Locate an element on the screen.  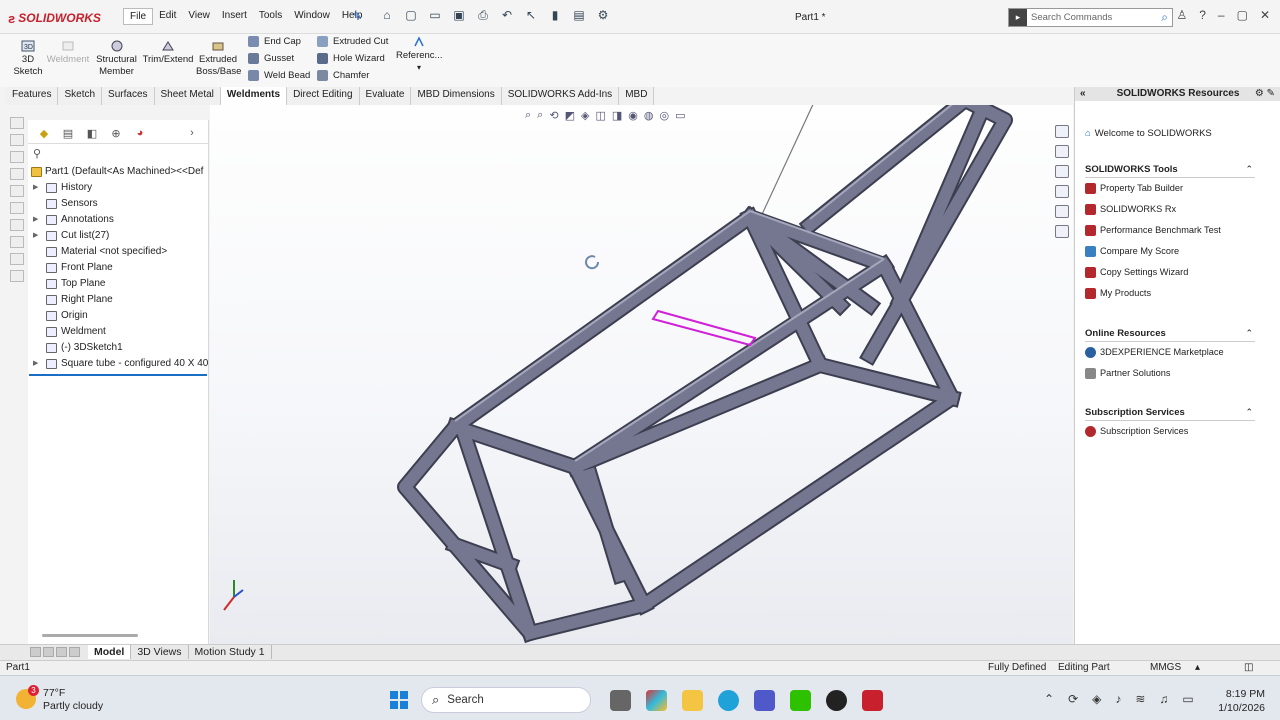
microphone-icon: ♪ is located at coordinates (1118, 699).